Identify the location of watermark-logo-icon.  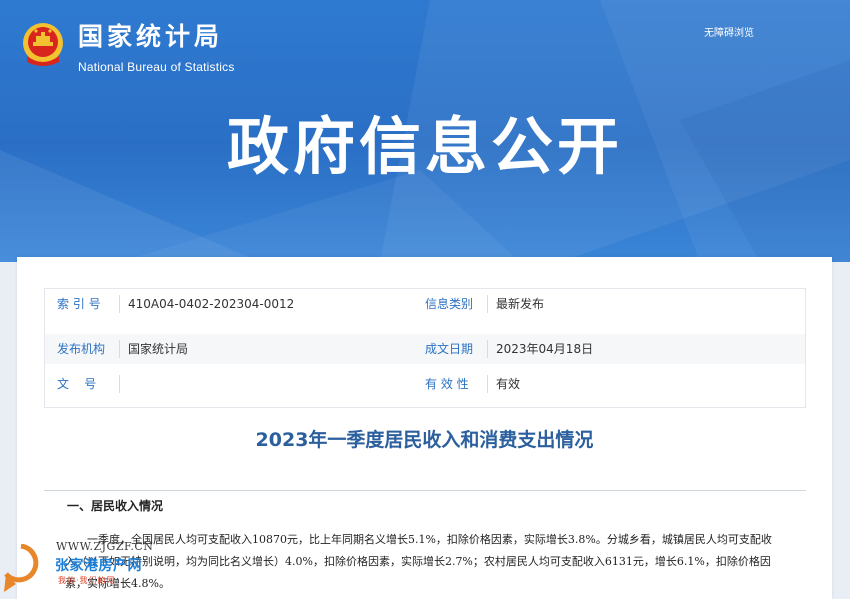
(21, 568).